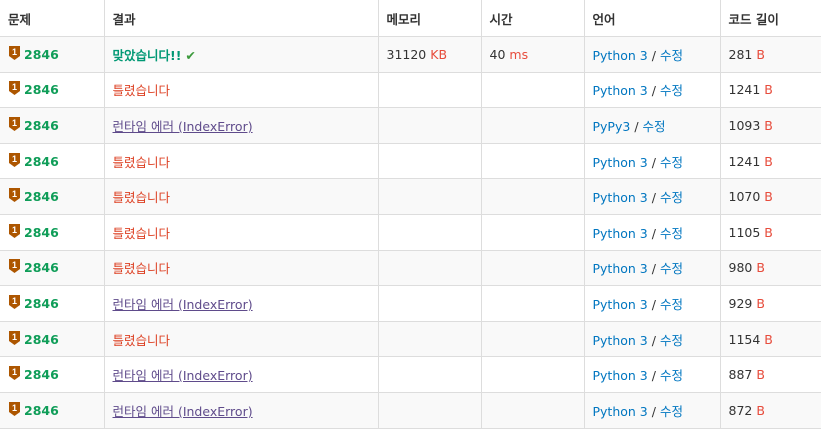 This screenshot has height=432, width=821. I want to click on header-language: 언어, so click(652, 18).